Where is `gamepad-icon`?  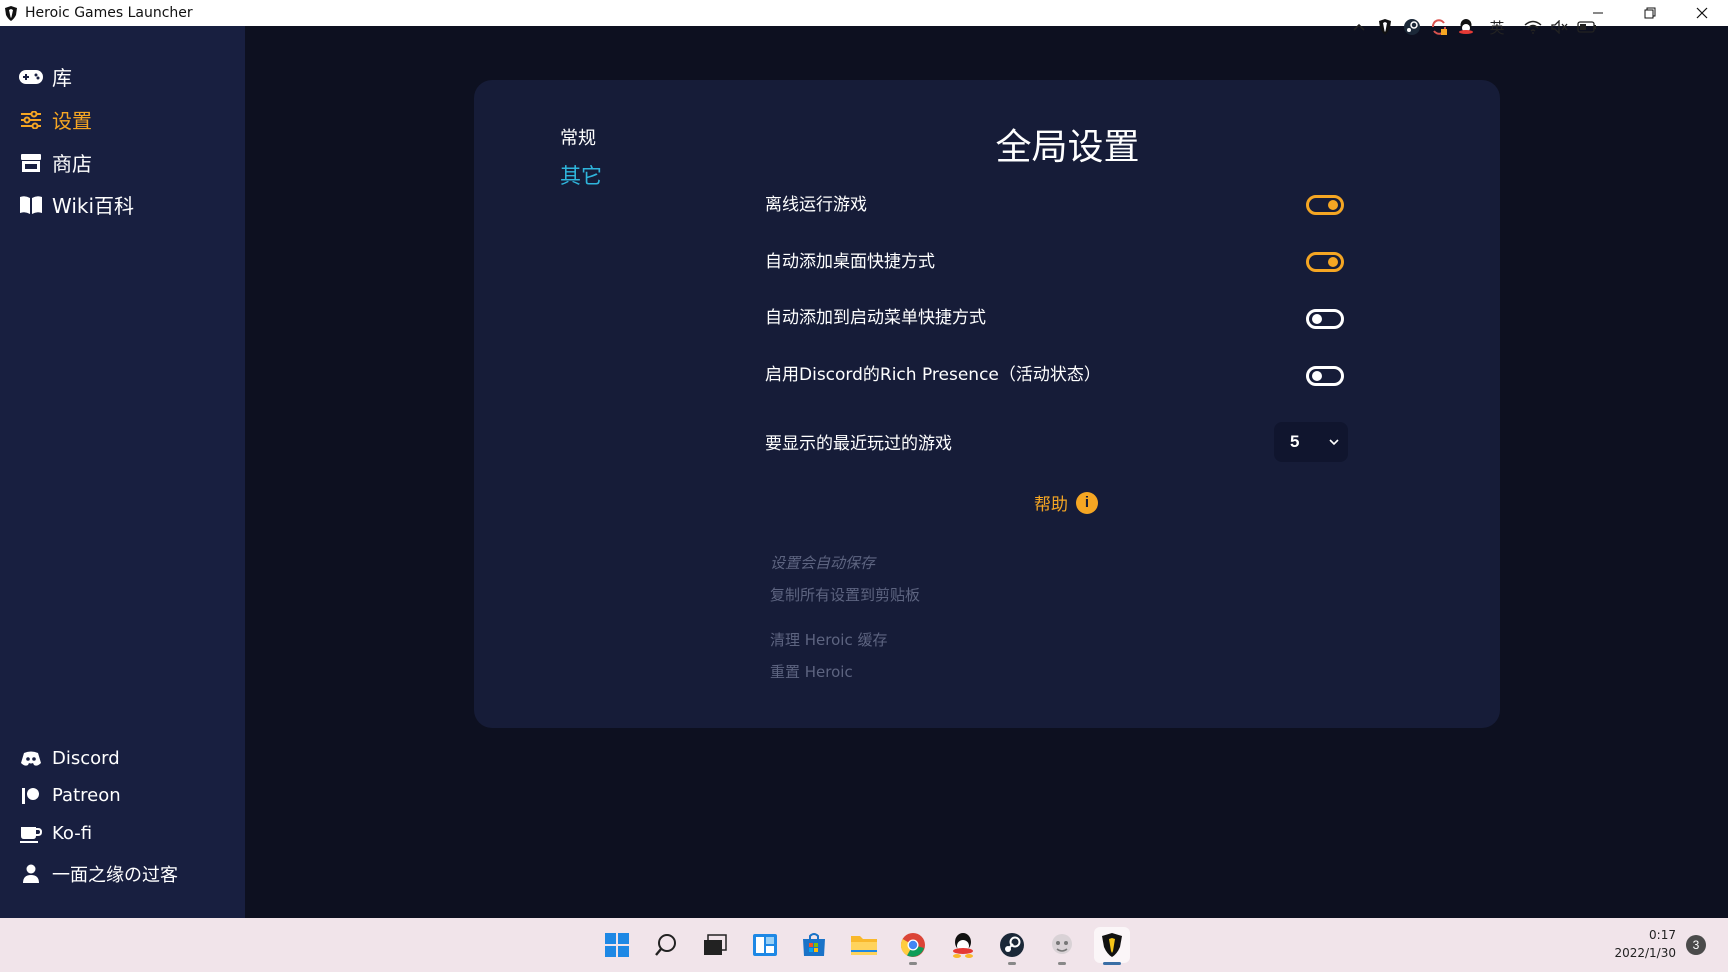 gamepad-icon is located at coordinates (31, 77).